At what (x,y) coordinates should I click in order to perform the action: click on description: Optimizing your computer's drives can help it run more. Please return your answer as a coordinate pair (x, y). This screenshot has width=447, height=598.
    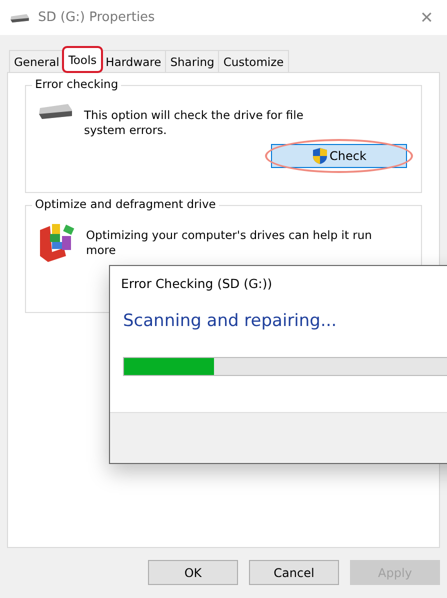
    Looking at the image, I should click on (229, 243).